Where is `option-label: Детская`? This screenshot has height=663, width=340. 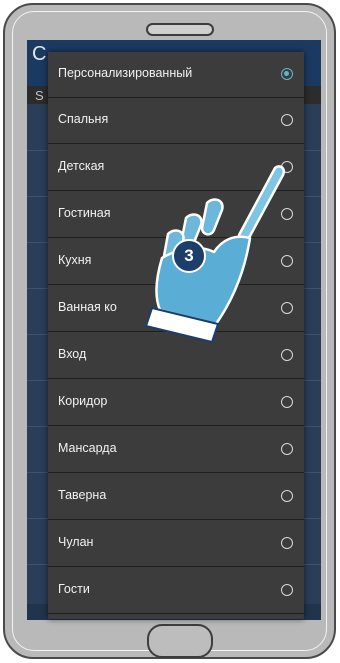 option-label: Детская is located at coordinates (81, 166).